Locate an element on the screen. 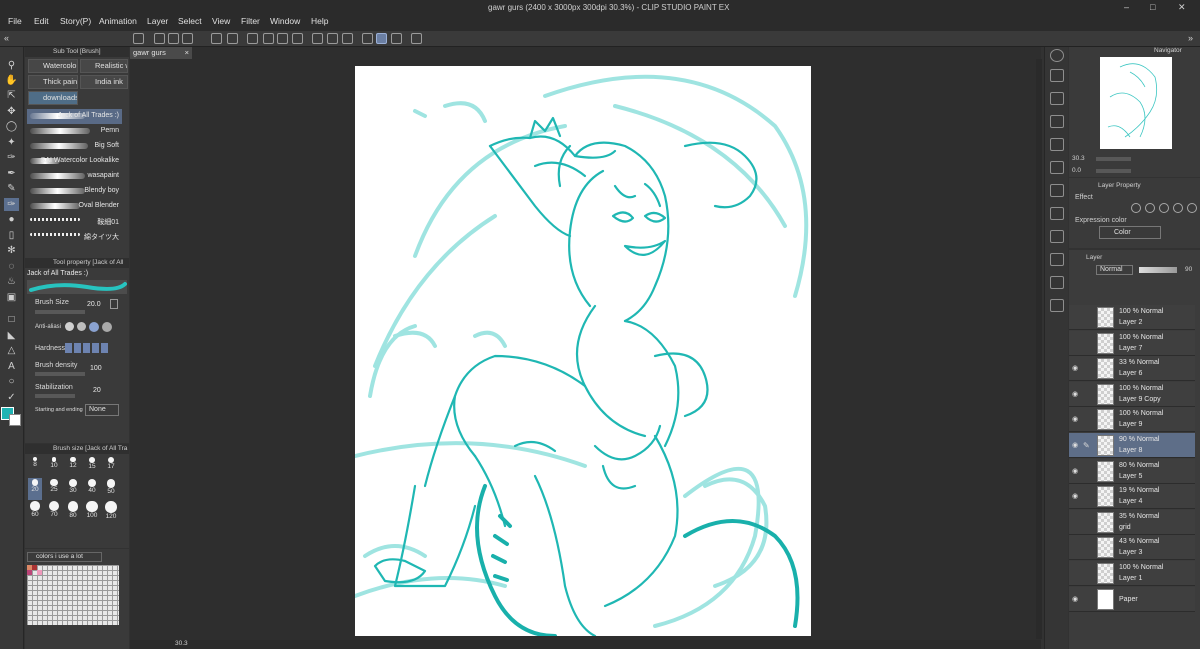  brush-size-option: 12 is located at coordinates (73, 467).